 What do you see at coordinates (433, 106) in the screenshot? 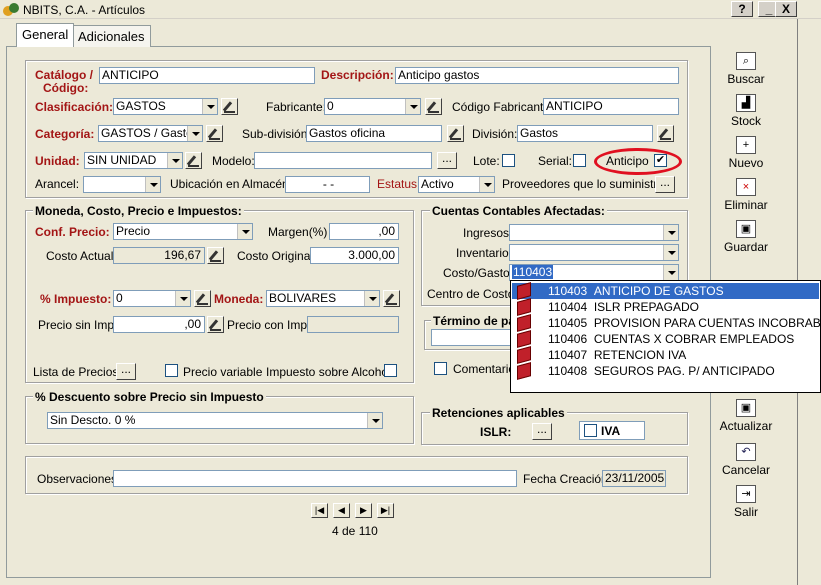
I see `edit-fabricante-button` at bounding box center [433, 106].